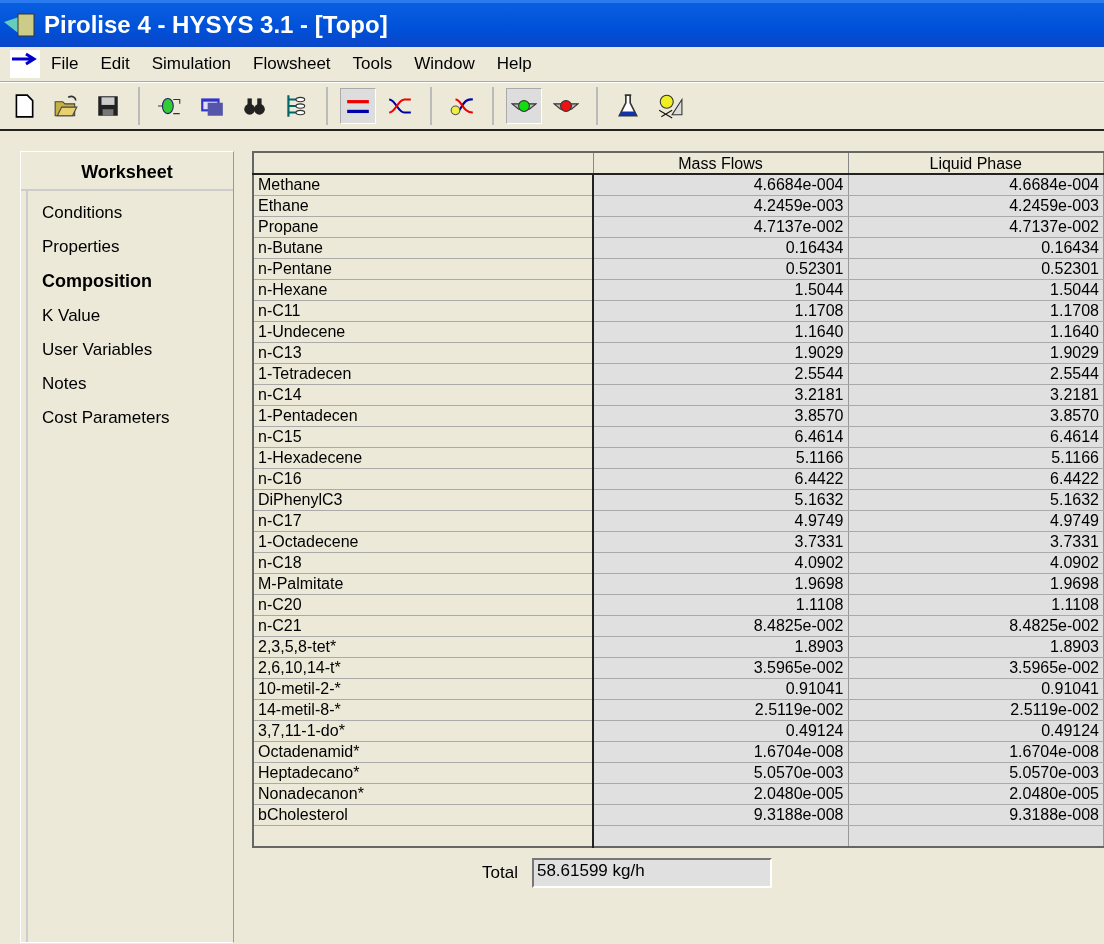  What do you see at coordinates (423, 563) in the screenshot?
I see `table-cell: n-C18` at bounding box center [423, 563].